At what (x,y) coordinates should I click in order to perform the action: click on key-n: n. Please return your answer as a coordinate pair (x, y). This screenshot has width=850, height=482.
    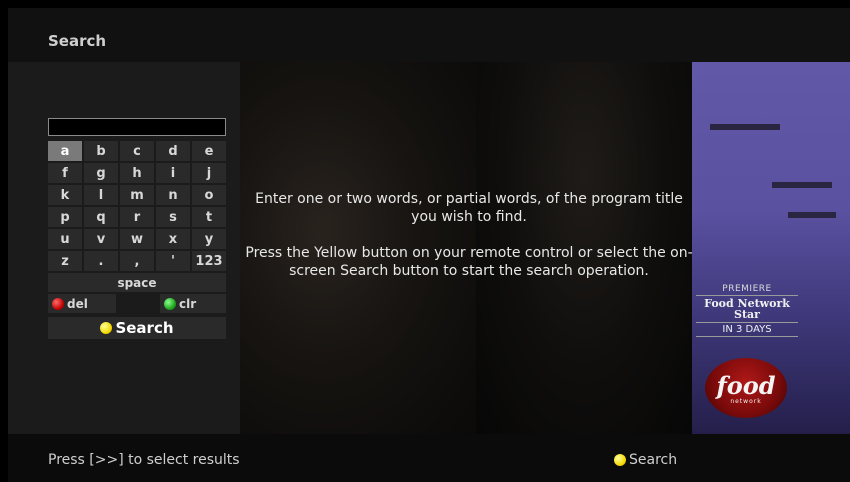
    Looking at the image, I should click on (173, 195).